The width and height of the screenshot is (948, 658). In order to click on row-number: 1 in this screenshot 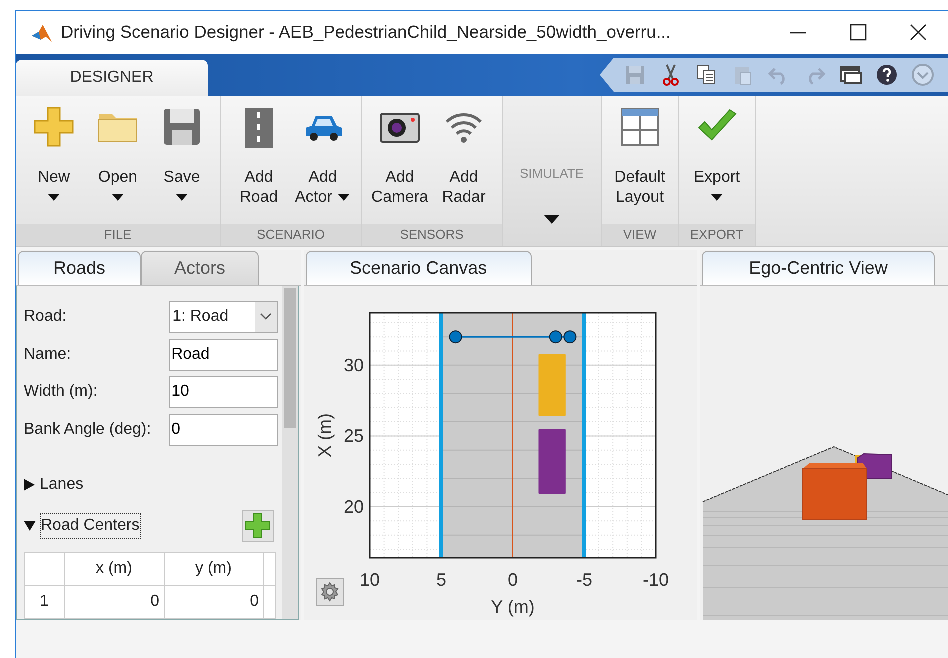, I will do `click(44, 602)`.